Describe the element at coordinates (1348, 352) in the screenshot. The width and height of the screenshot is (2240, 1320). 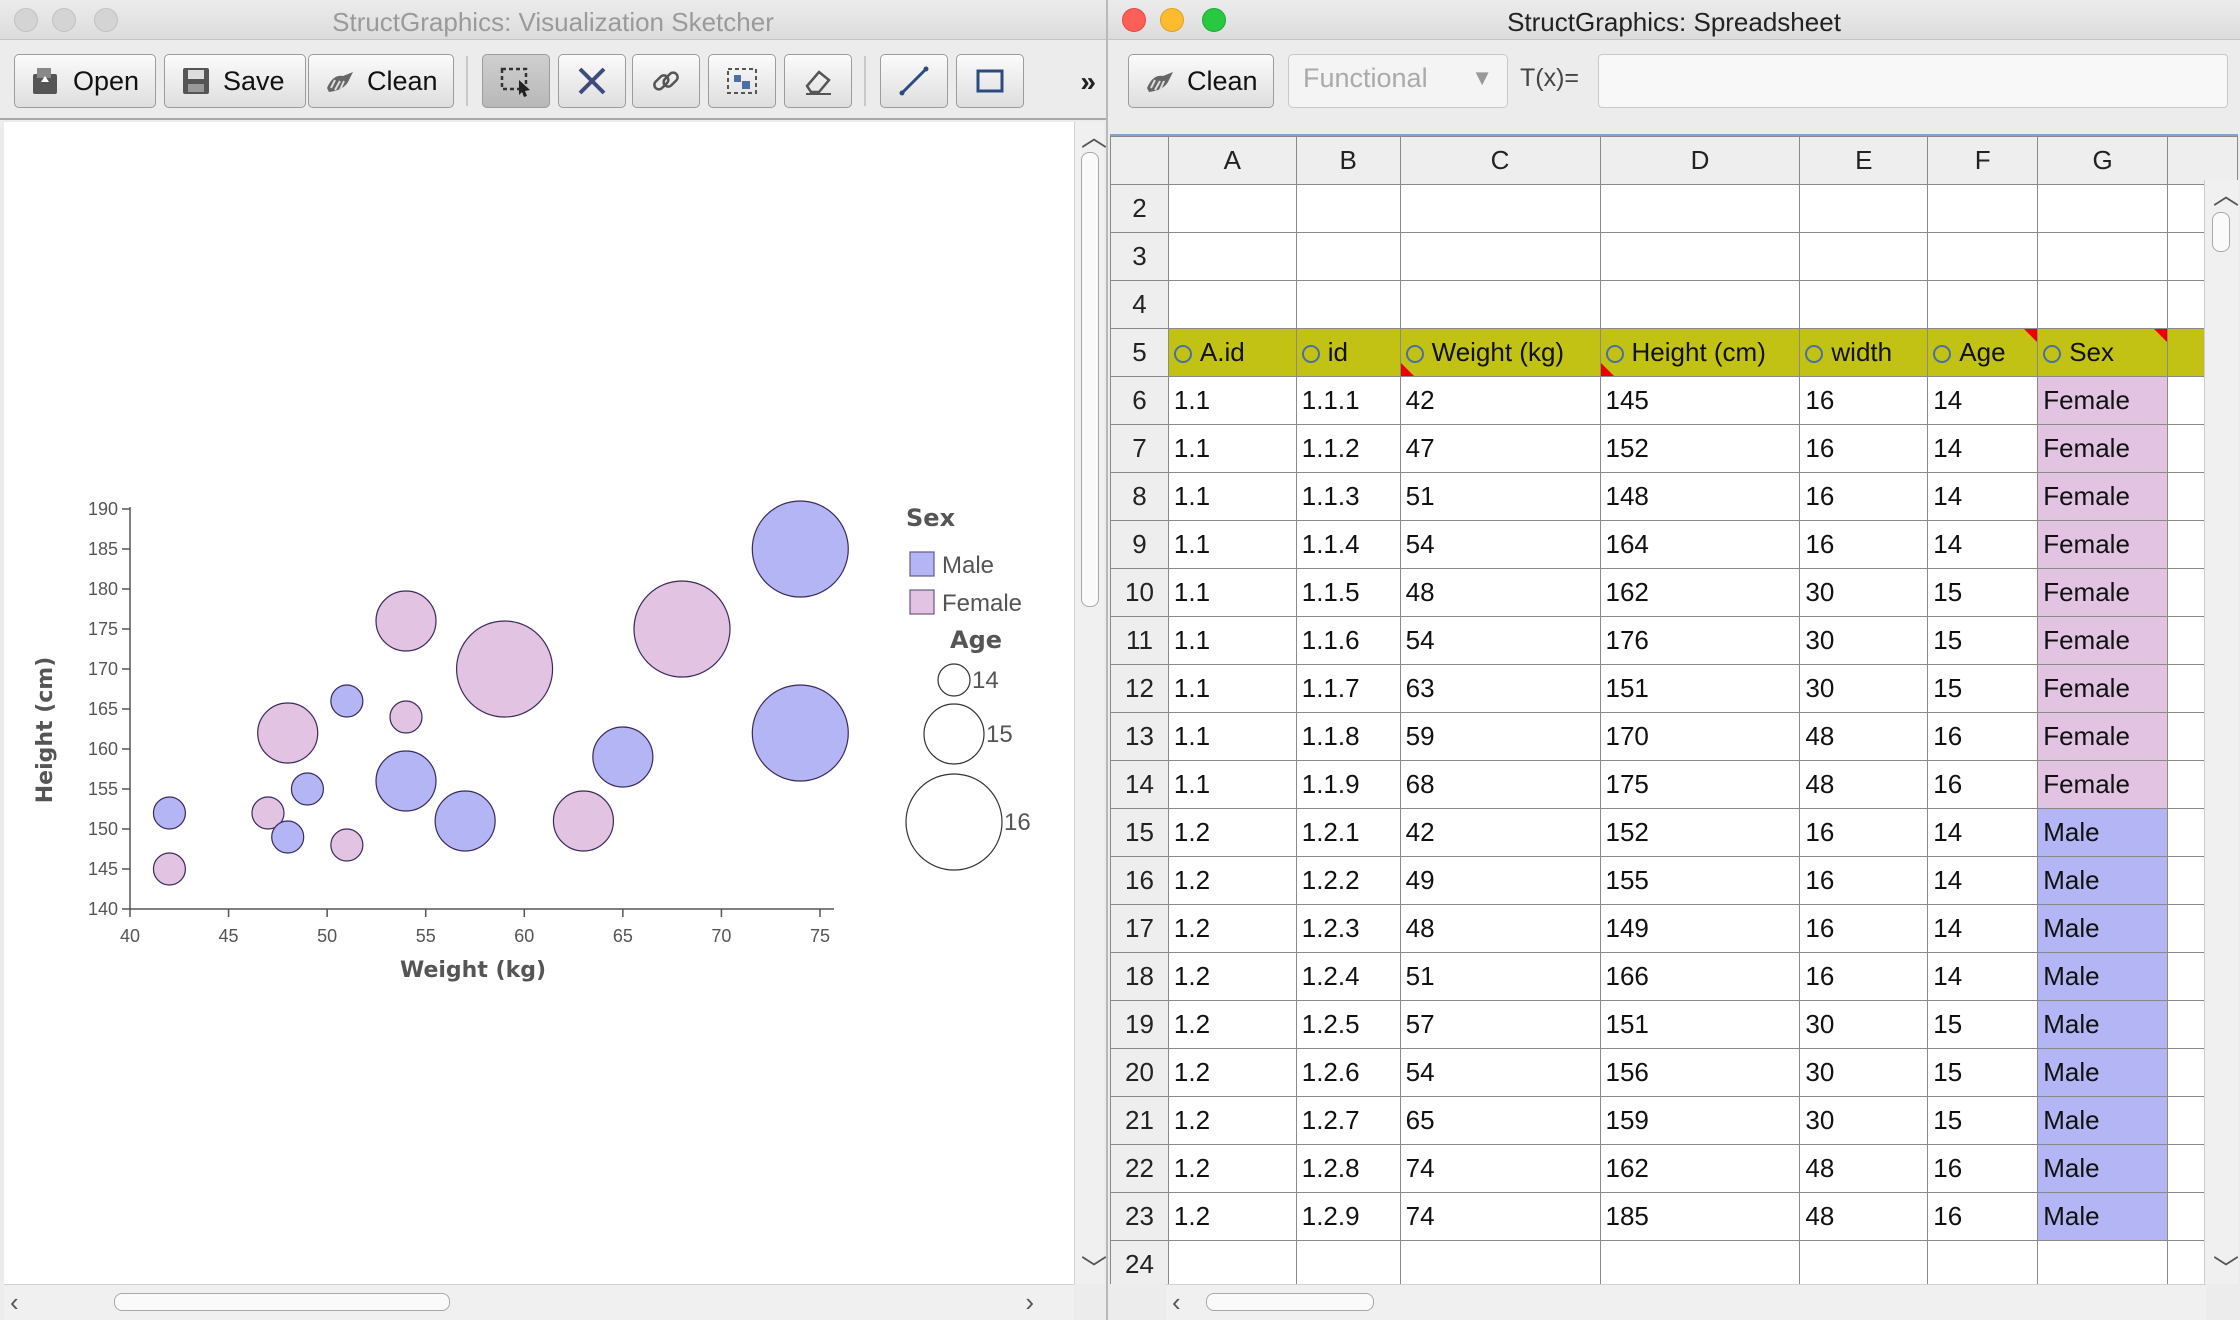
I see `column-name-cell: id` at that location.